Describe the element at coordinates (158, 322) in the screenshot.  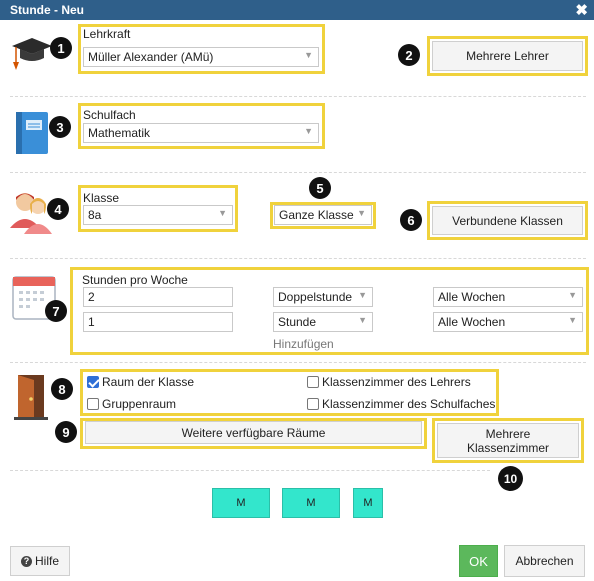
I see `hours-count-input: 1` at that location.